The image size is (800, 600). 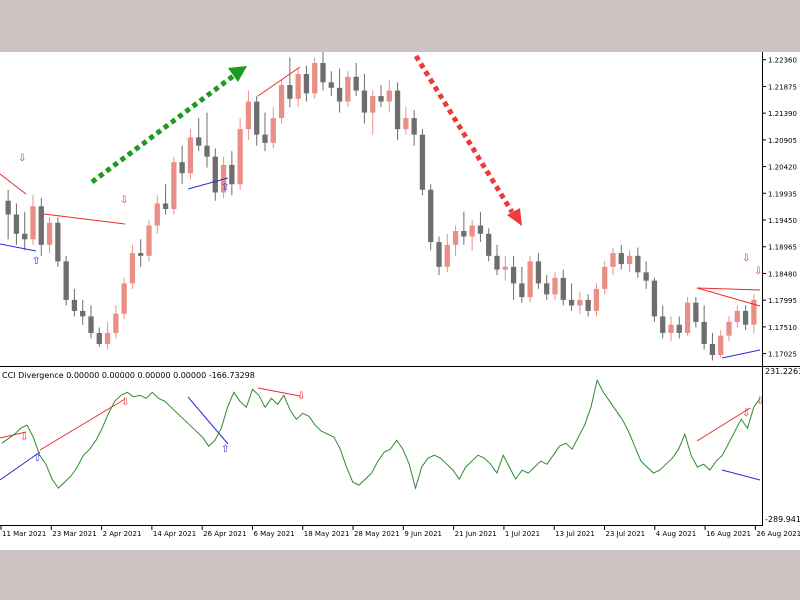 What do you see at coordinates (522, 534) in the screenshot?
I see `time-tick-label: 1 Jul 2021` at bounding box center [522, 534].